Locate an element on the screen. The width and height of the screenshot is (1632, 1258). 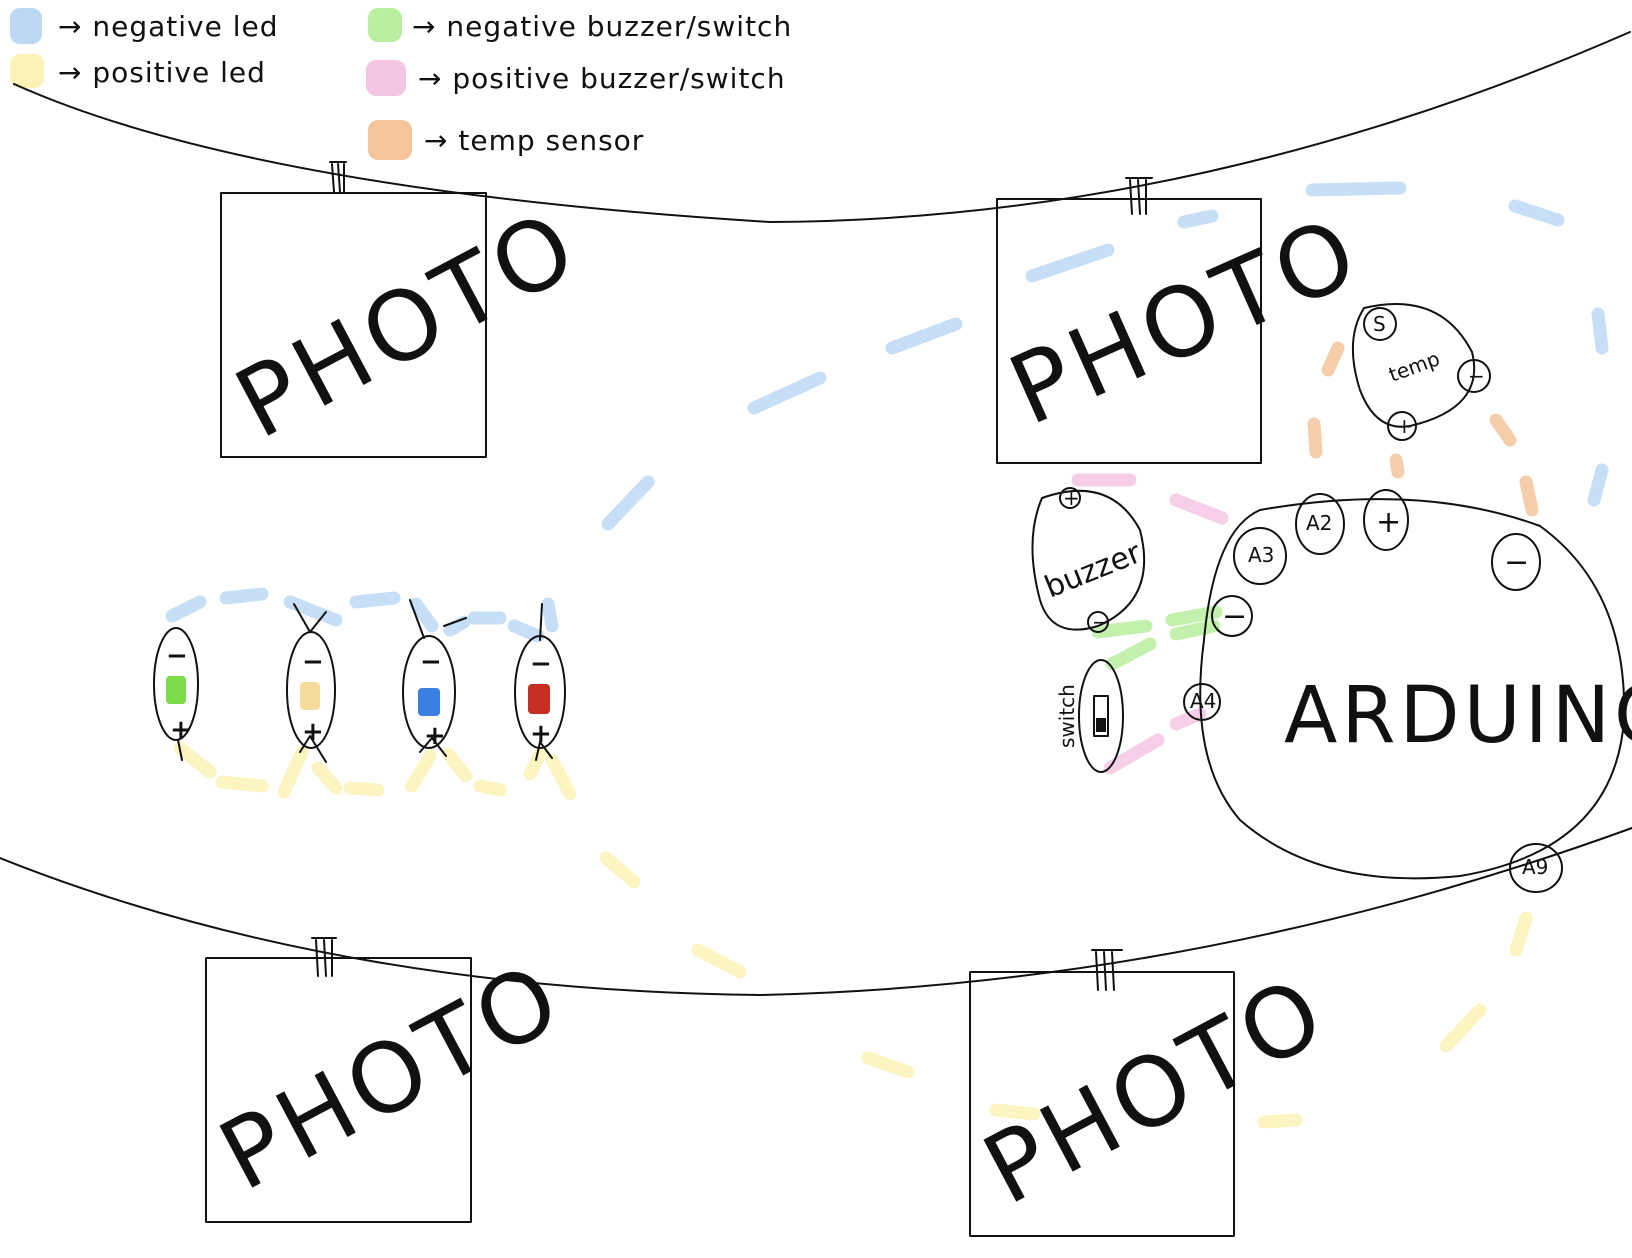
buzzer-label: buzzer is located at coordinates (1093, 570).